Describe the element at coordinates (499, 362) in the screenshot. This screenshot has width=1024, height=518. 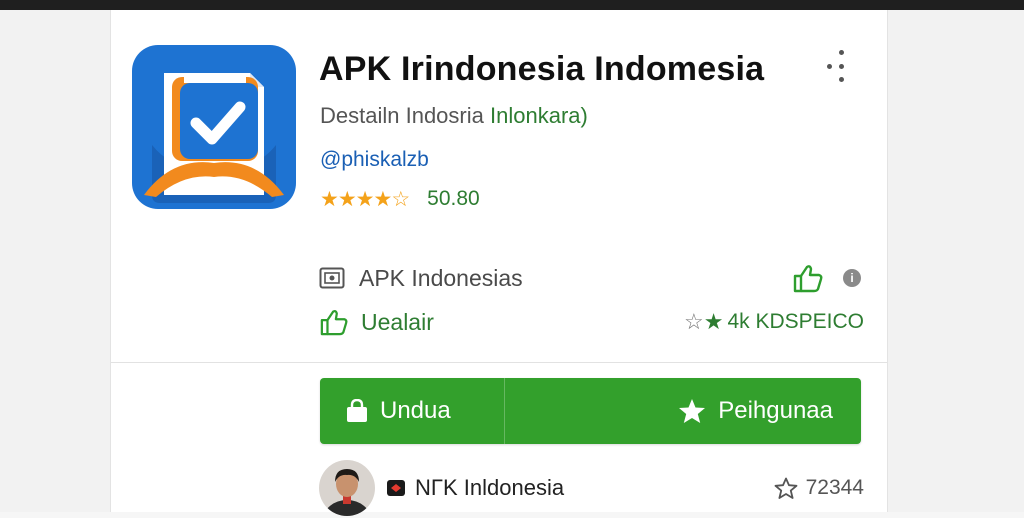
I see `section-divider` at that location.